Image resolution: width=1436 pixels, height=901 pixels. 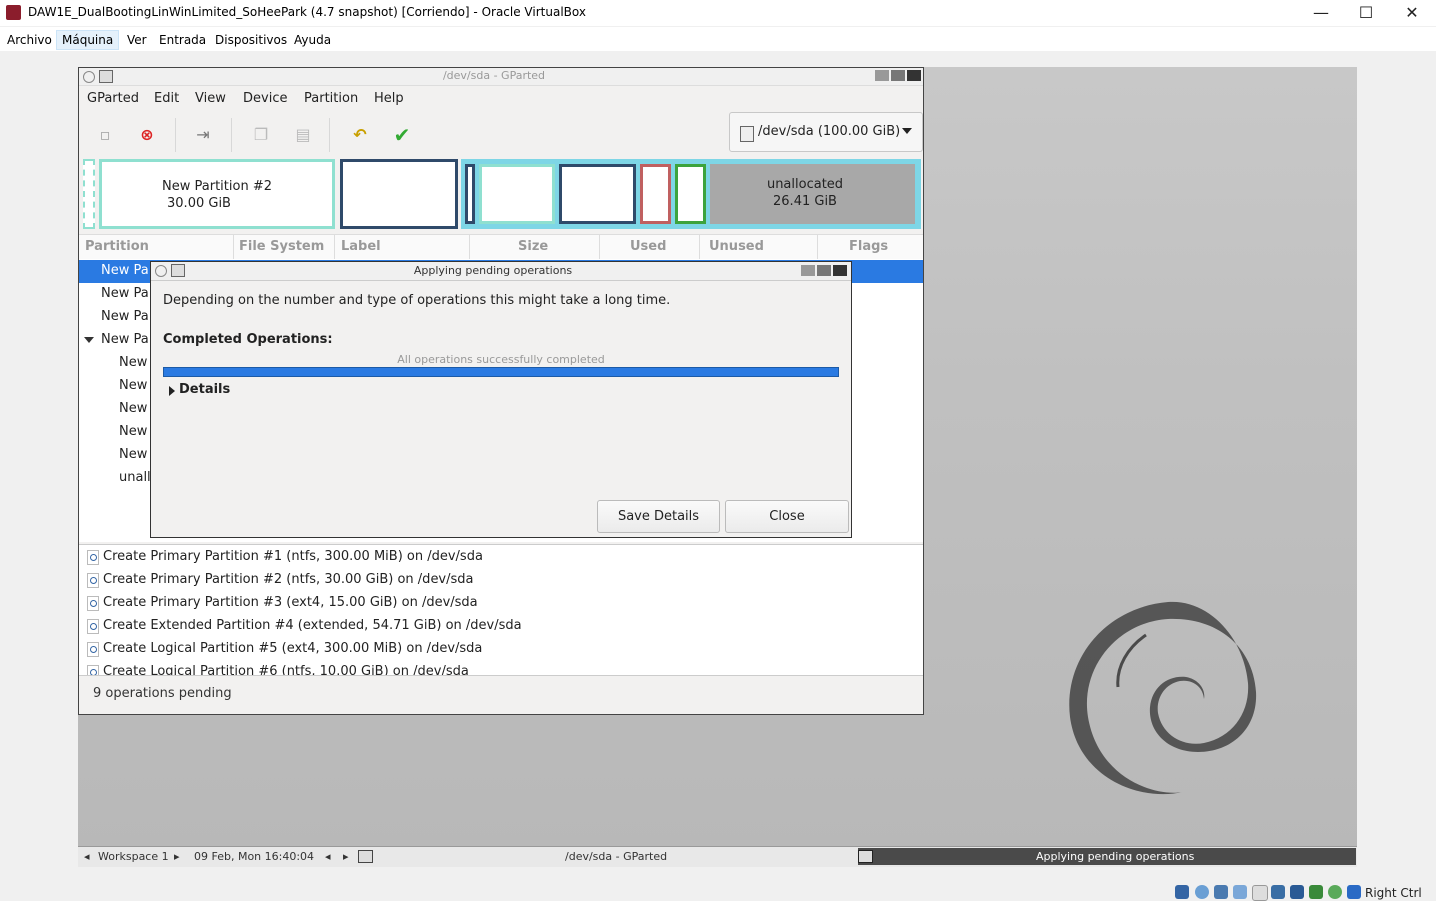 What do you see at coordinates (248, 339) in the screenshot?
I see `completed-operations-heading: Completed Operations:` at bounding box center [248, 339].